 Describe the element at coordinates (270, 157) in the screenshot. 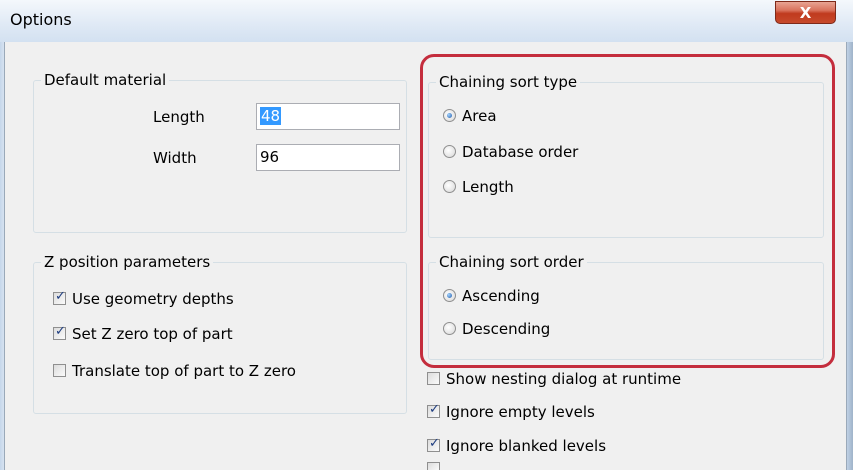

I see `width-value: 96` at that location.